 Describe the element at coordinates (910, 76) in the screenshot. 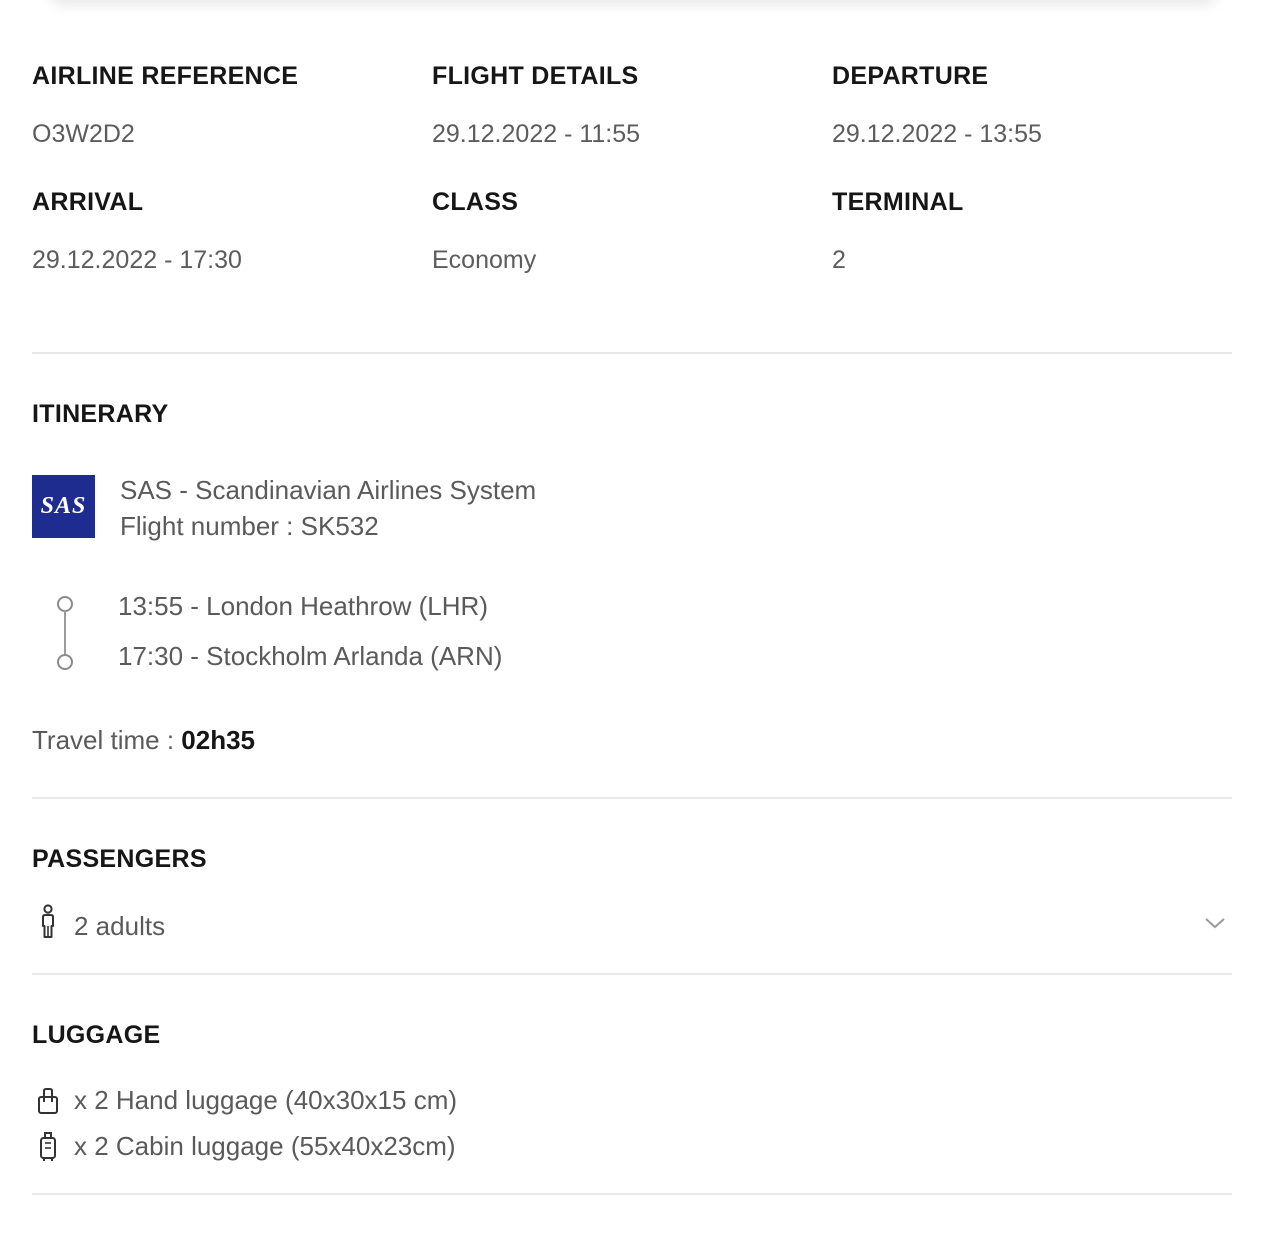

I see `departure-label: DEPARTURE` at that location.